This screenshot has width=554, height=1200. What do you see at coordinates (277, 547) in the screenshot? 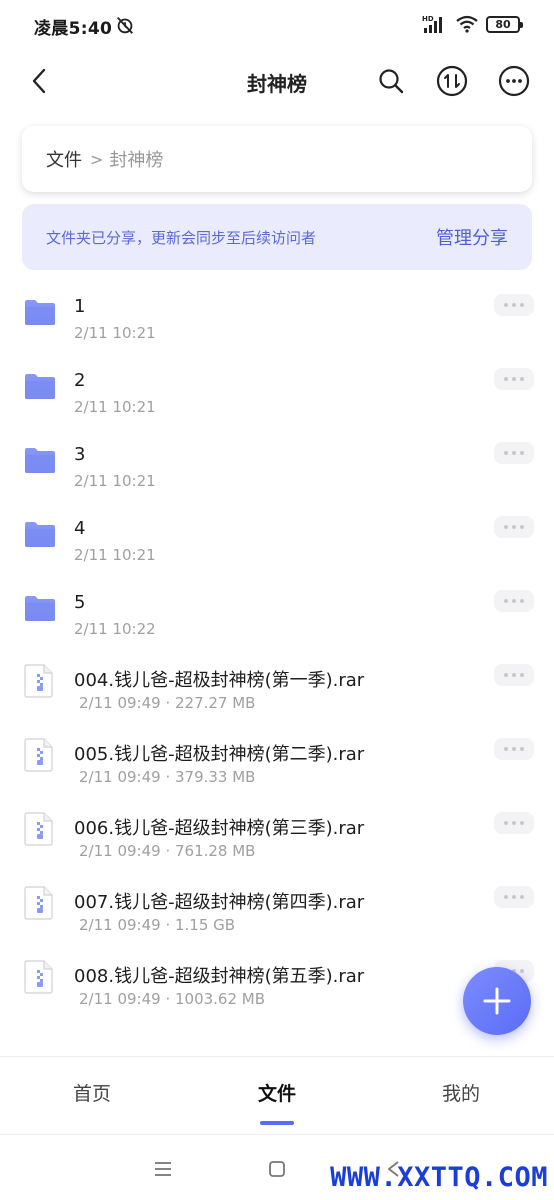
I see `folder-row: 4 2/11 10:21` at bounding box center [277, 547].